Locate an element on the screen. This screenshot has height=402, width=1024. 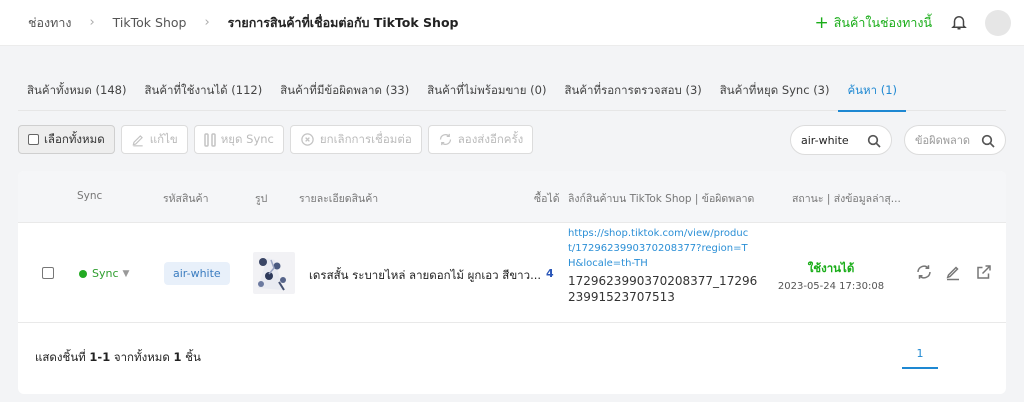
sync-status-dropdown: Sync ▼ is located at coordinates (104, 273).